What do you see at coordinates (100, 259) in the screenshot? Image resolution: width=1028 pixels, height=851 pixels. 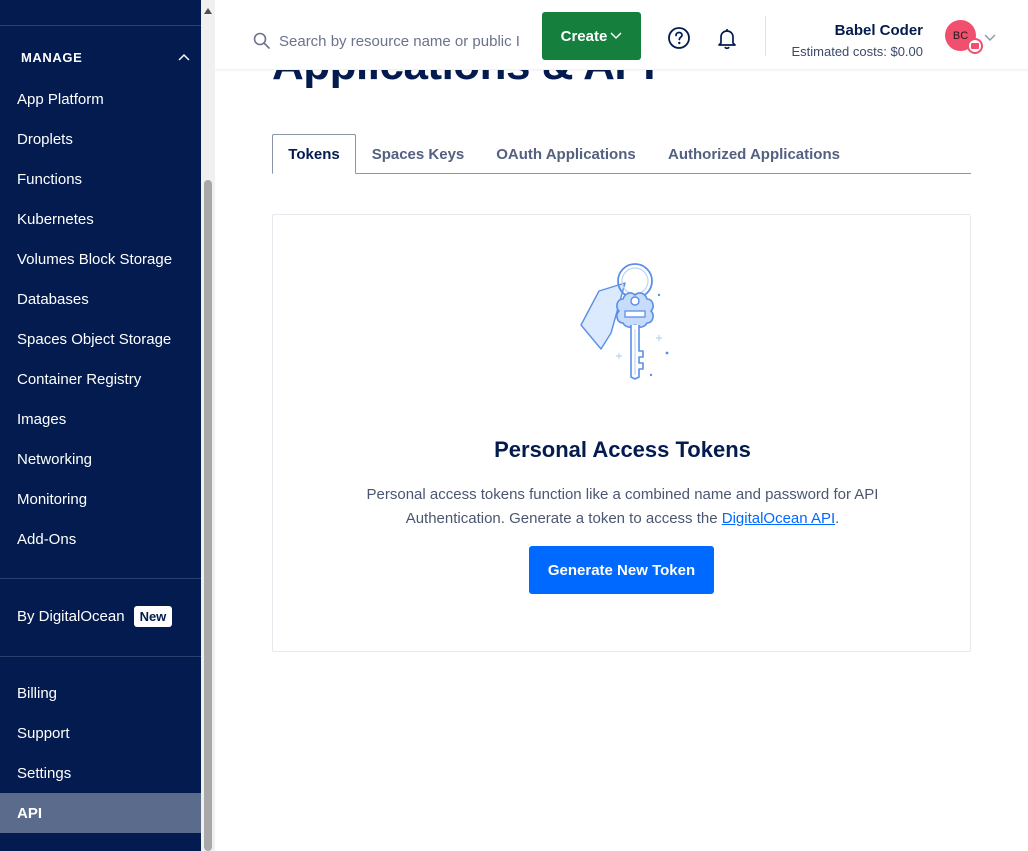 I see `sidebar-item-volumes: Volumes Block Storage` at bounding box center [100, 259].